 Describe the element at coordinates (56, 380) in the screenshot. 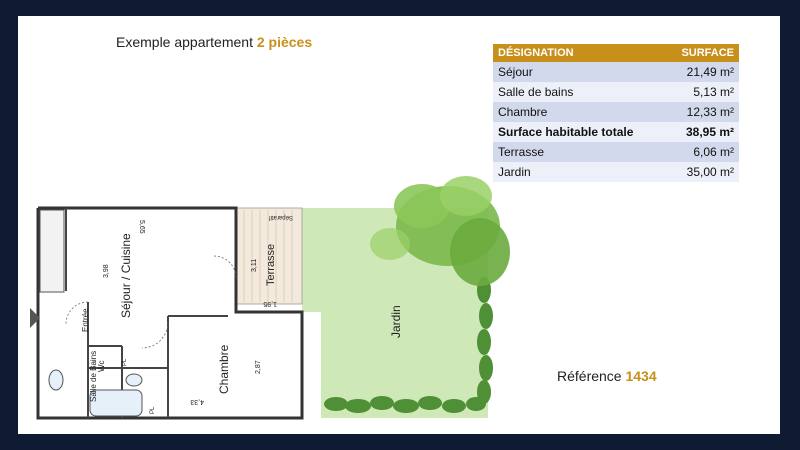

I see `toilet` at that location.